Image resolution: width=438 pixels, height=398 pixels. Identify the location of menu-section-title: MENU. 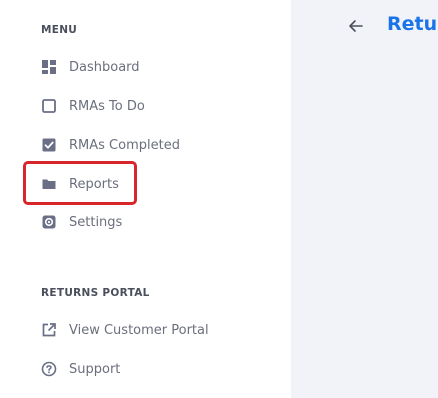
(59, 30).